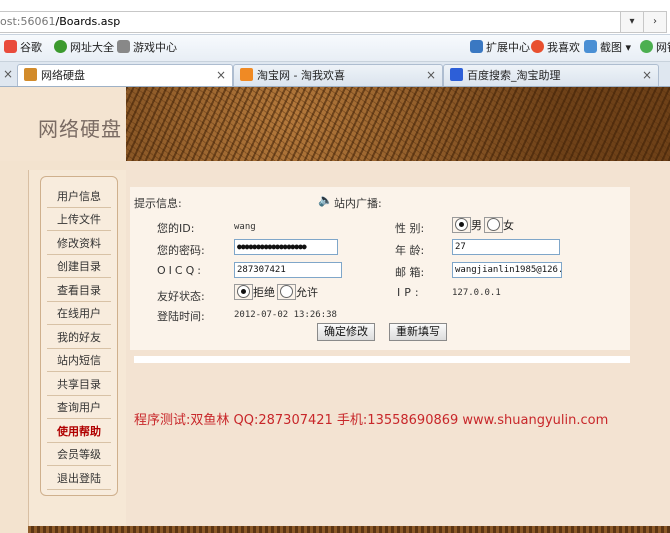  What do you see at coordinates (246, 74) in the screenshot?
I see `taobao-icon` at bounding box center [246, 74].